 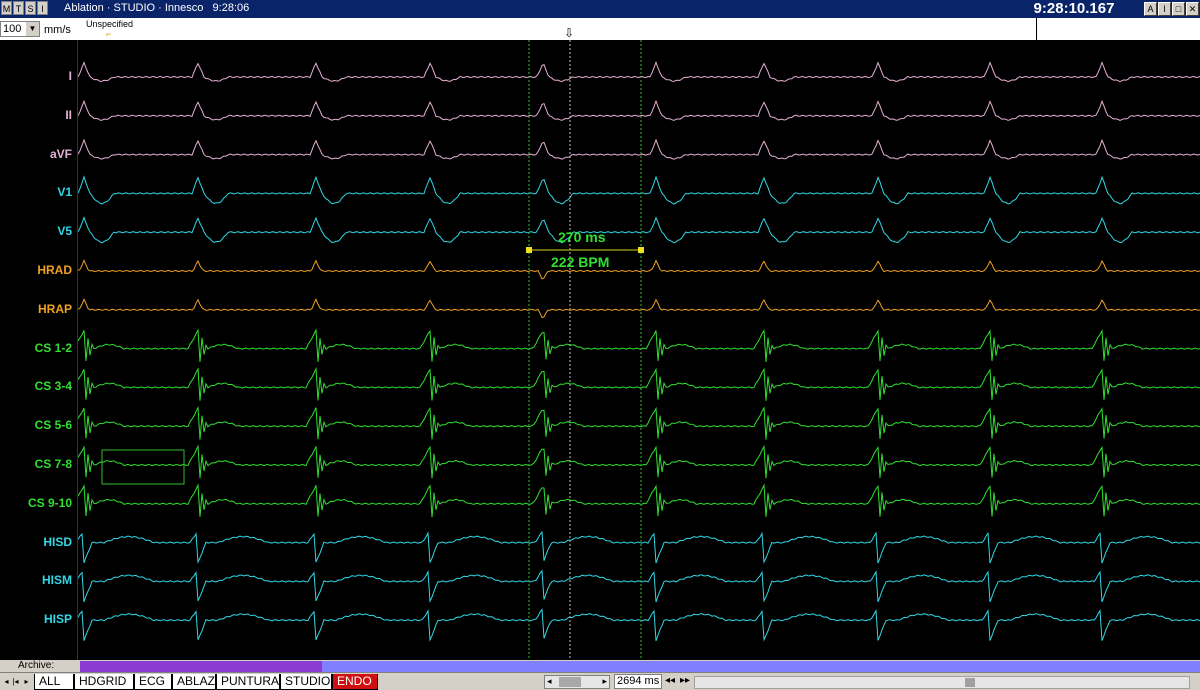 I want to click on sweep-speed-unit: mm/s, so click(x=57, y=30).